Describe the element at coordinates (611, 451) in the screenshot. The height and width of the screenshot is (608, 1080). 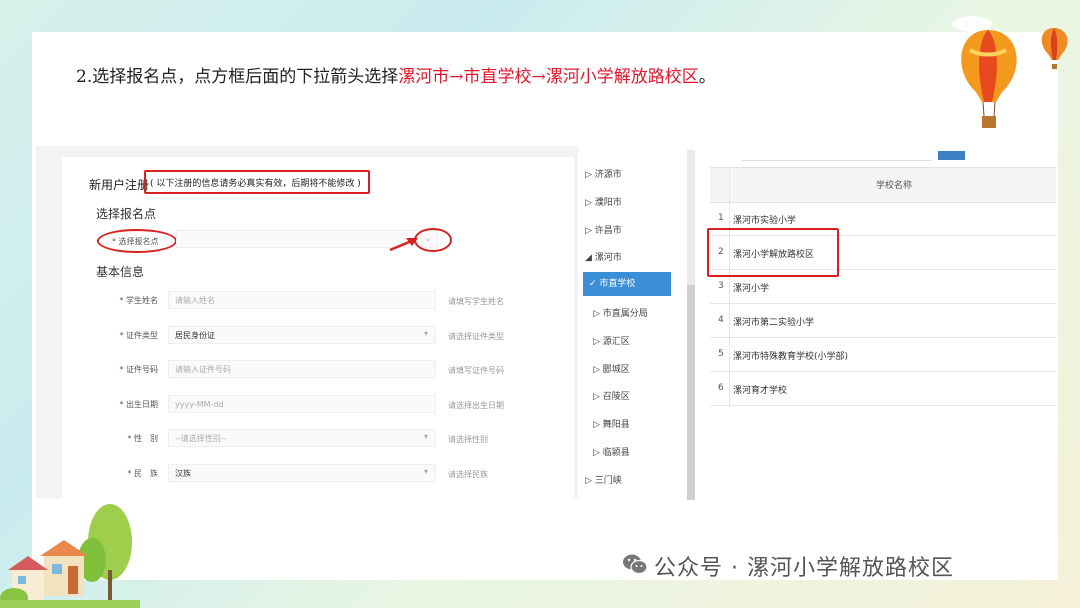
I see `tree-item: ▷ 临颍县` at that location.